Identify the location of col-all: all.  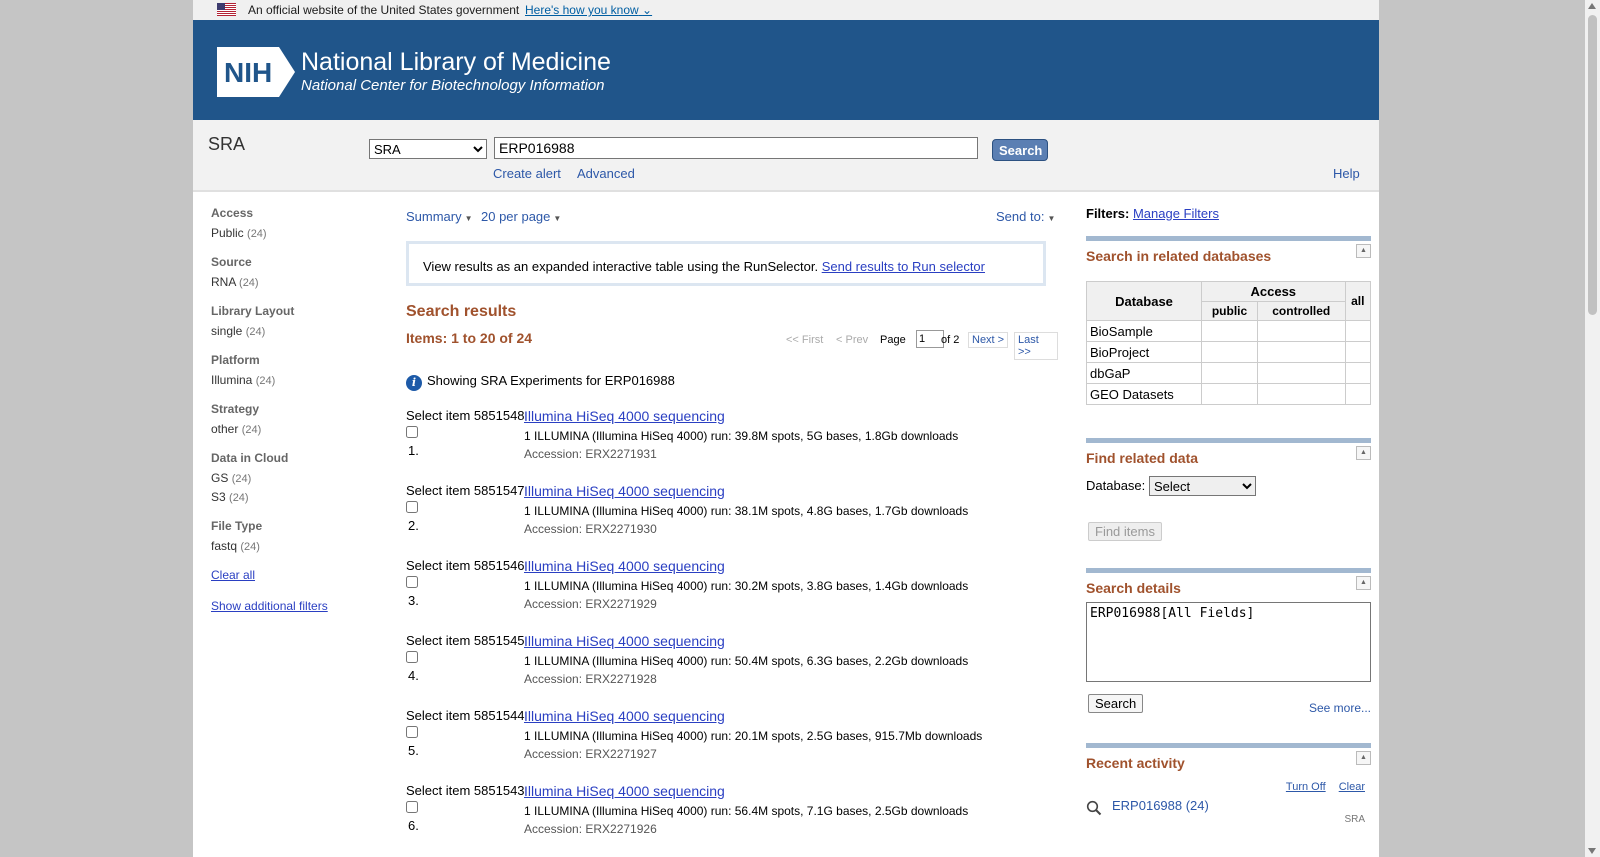
(1358, 301).